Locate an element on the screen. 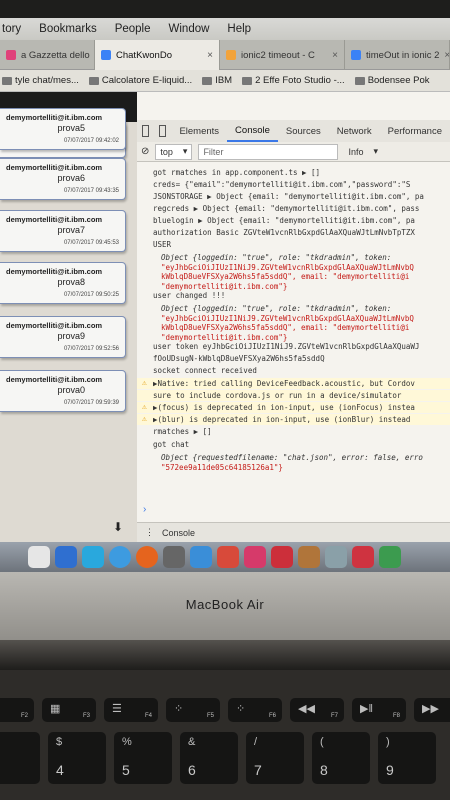 The width and height of the screenshot is (450, 800). menubar-item: Bookmarks is located at coordinates (68, 29).